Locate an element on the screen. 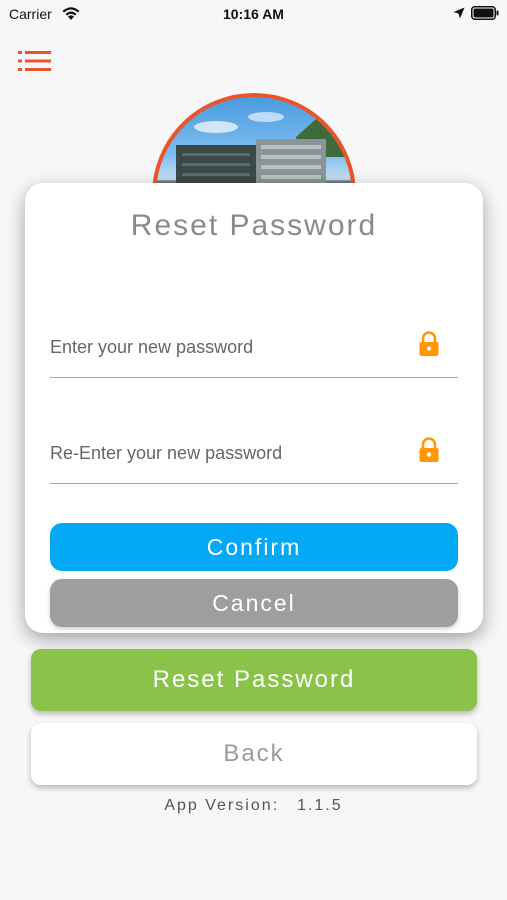 Image resolution: width=507 pixels, height=900 pixels. confirm-button: Confirm is located at coordinates (254, 547).